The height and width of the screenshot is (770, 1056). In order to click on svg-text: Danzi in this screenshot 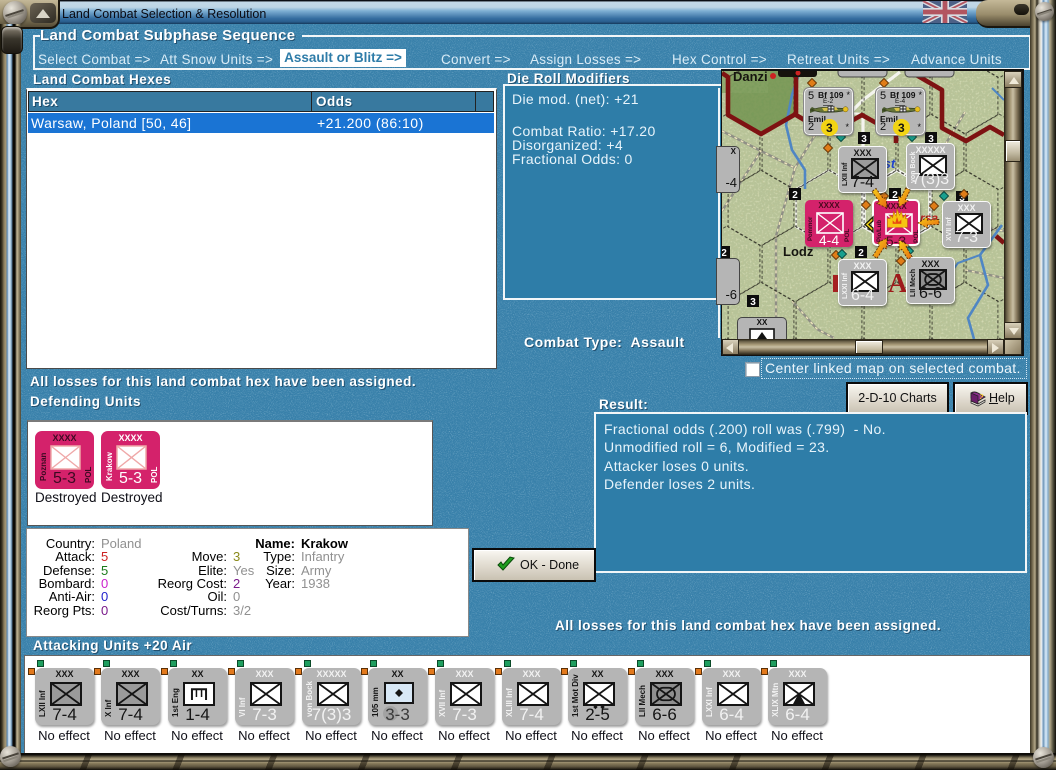, I will do `click(750, 77)`.